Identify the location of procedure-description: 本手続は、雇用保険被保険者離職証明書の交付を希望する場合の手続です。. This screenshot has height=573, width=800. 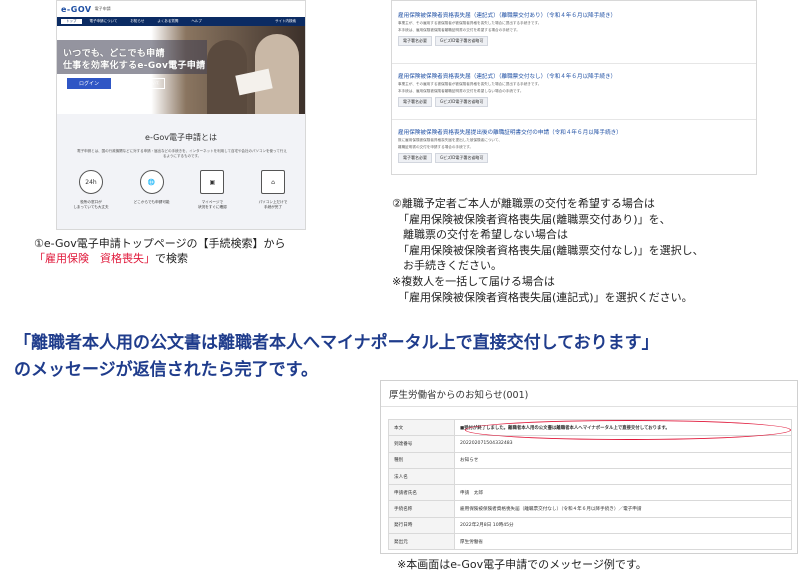
(459, 30).